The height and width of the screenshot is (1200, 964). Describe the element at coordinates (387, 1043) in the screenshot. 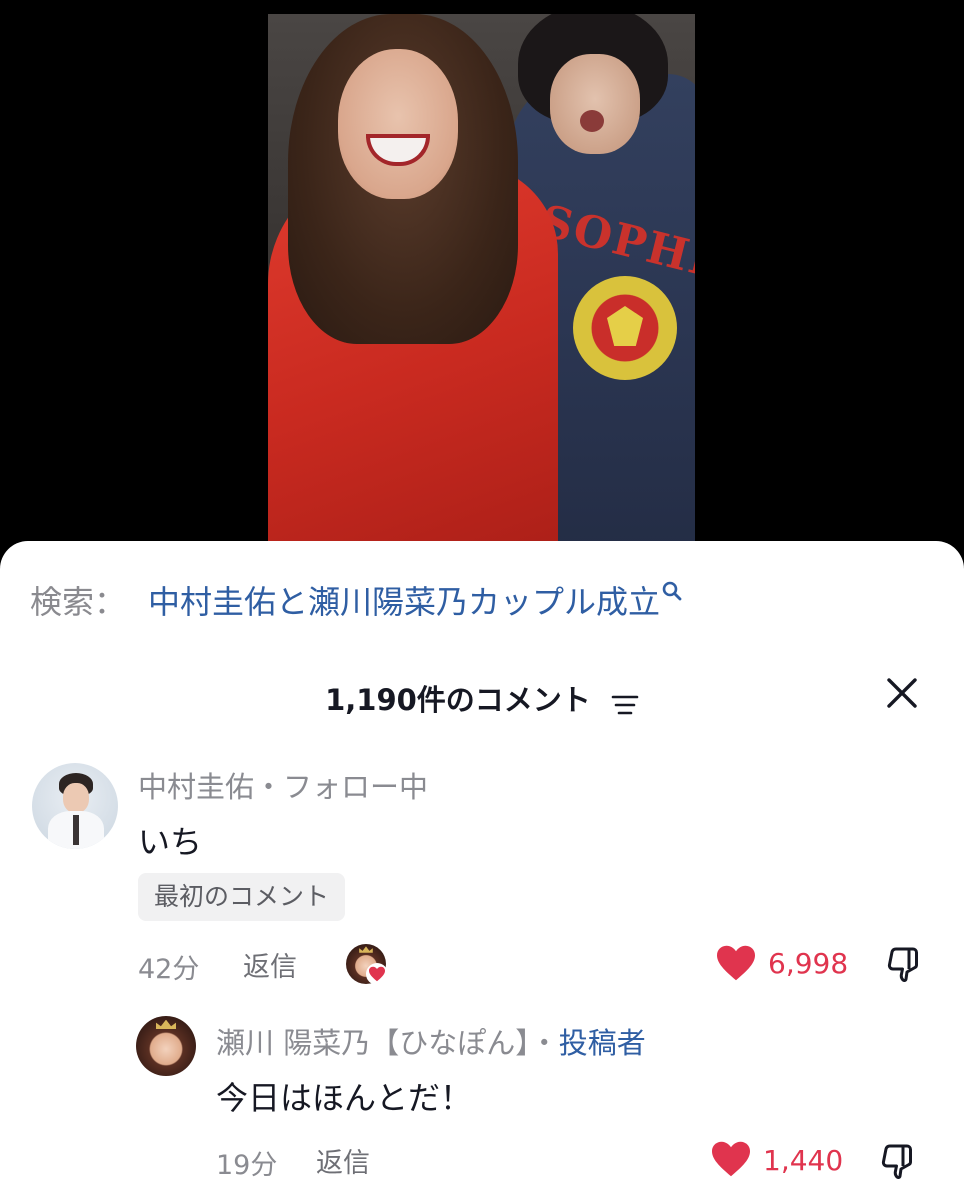

I see `reply-username-main: 瀬川 陽菜乃【ひなぽん】・` at that location.